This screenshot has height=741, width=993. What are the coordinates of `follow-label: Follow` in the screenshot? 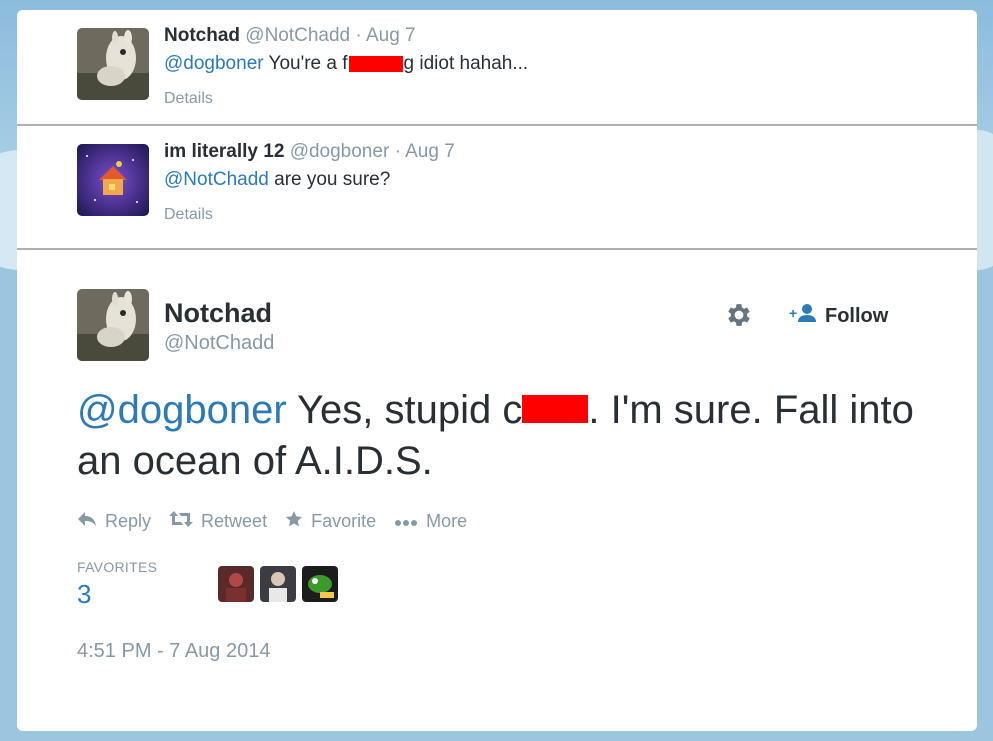 It's located at (857, 315).